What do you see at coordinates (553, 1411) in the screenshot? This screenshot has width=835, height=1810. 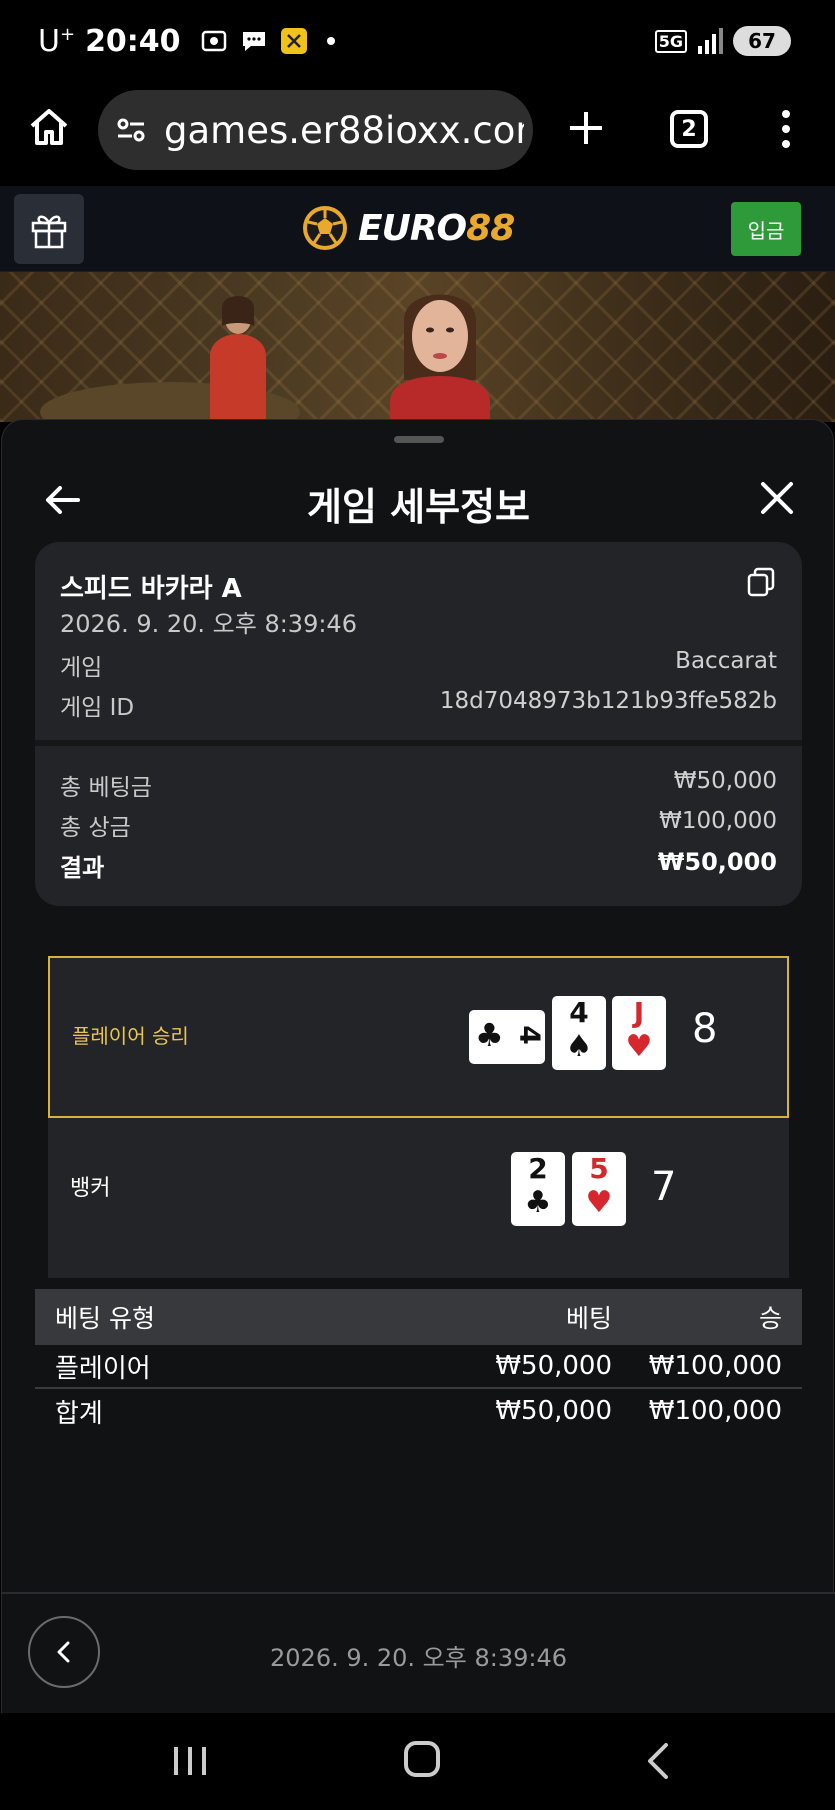 I see `total-bet: ₩50,000` at bounding box center [553, 1411].